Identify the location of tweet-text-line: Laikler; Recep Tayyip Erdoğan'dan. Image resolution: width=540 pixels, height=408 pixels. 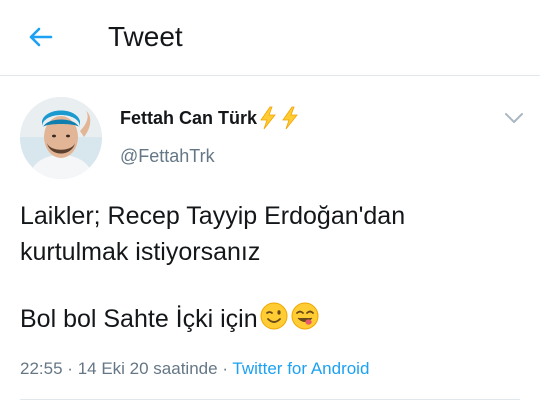
(213, 216).